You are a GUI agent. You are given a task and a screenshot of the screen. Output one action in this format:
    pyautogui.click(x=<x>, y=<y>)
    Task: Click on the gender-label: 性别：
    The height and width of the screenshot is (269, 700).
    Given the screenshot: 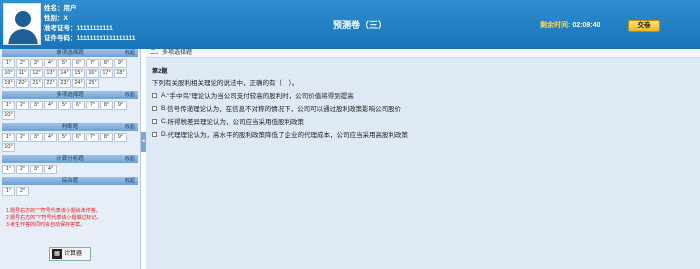 What is the action you would take?
    pyautogui.click(x=54, y=18)
    